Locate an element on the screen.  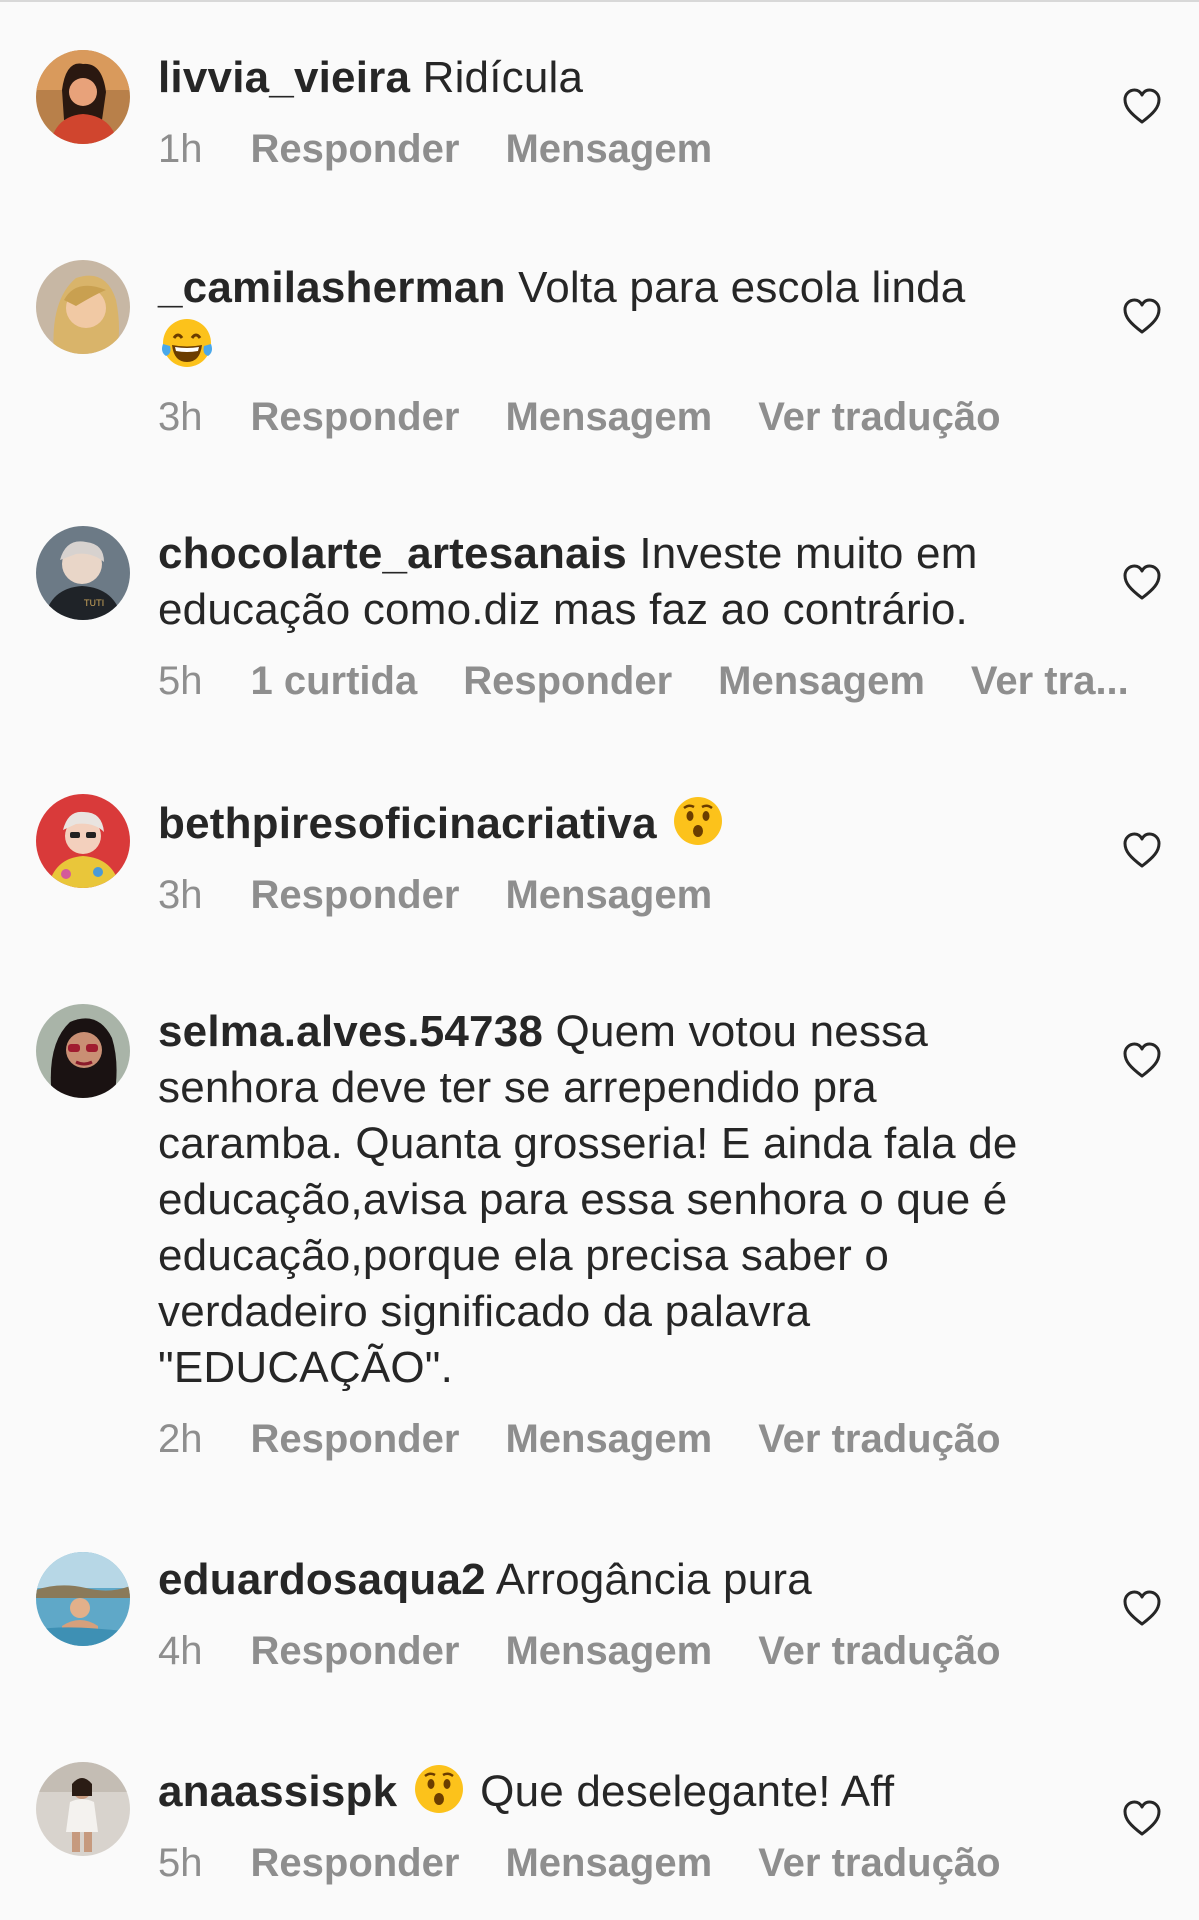
comment-username: _camilasherman is located at coordinates (332, 287).